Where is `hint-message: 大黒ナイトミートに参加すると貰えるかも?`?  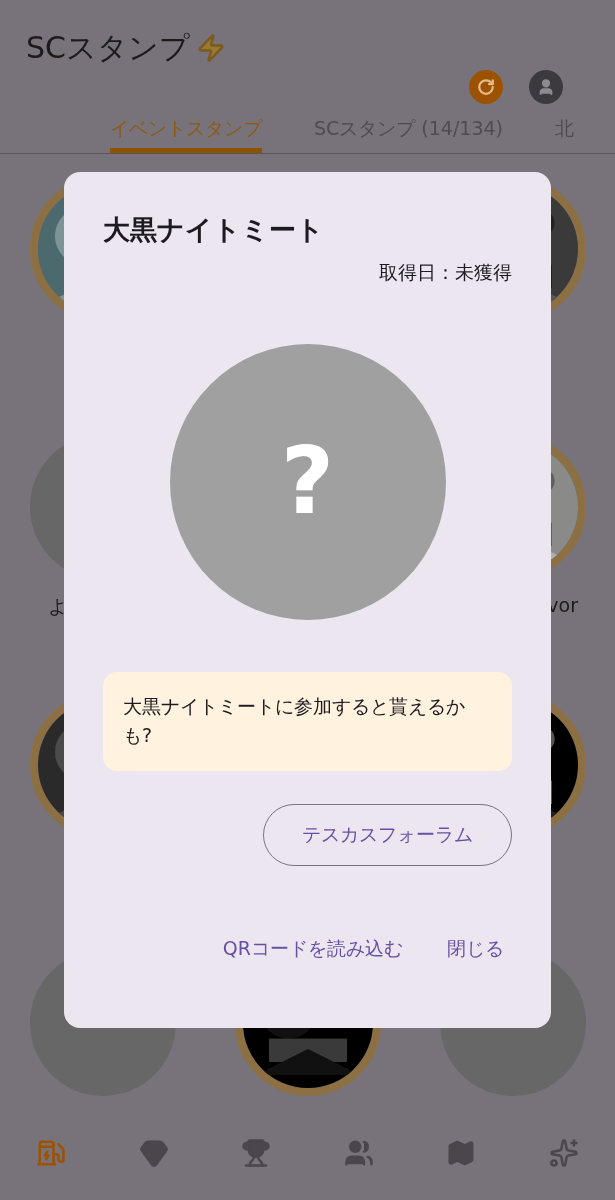 hint-message: 大黒ナイトミートに参加すると貰えるかも? is located at coordinates (307, 721).